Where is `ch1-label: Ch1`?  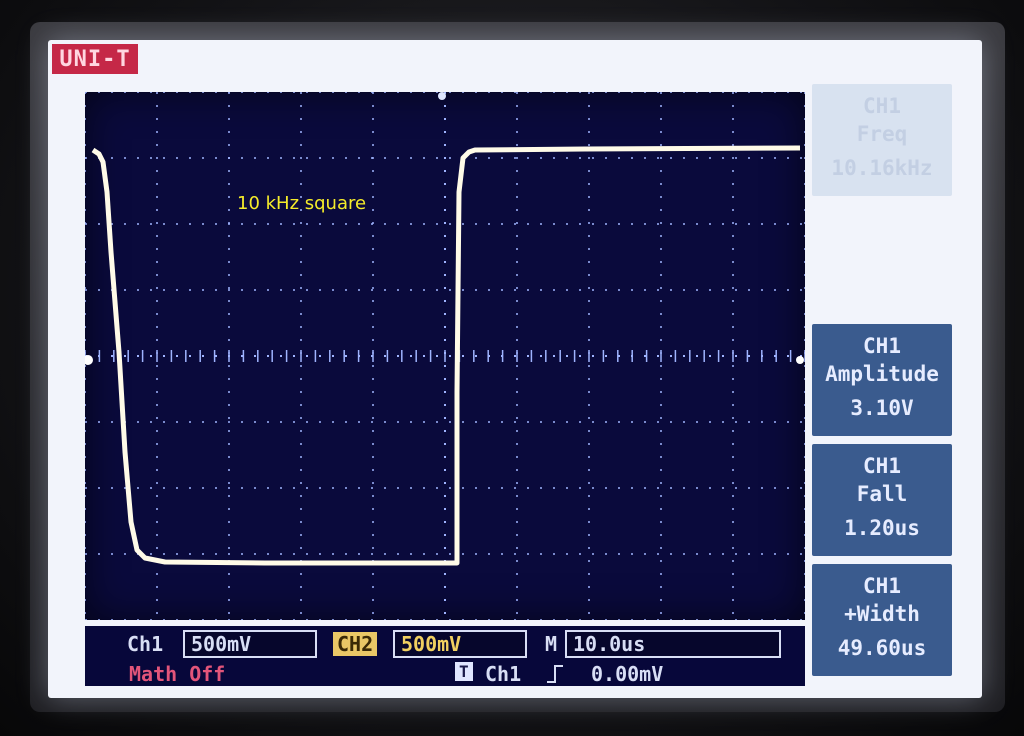
ch1-label: Ch1 is located at coordinates (145, 644).